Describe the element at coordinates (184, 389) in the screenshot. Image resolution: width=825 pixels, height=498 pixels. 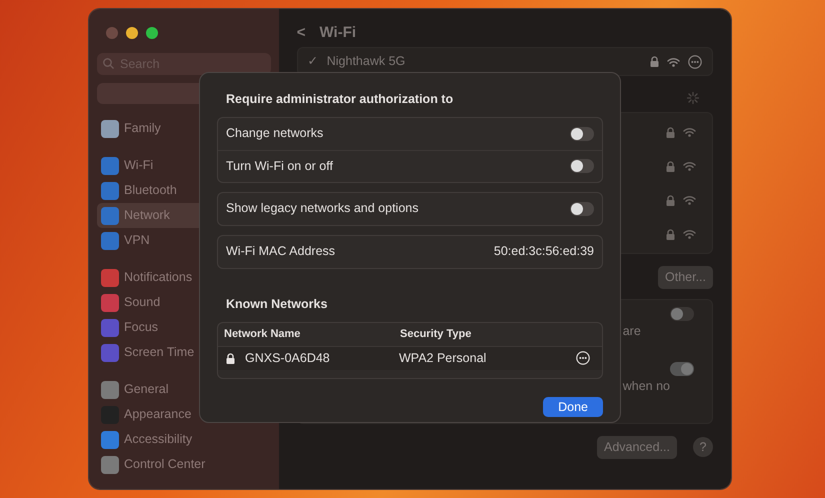
I see `sidebar-item: General` at that location.